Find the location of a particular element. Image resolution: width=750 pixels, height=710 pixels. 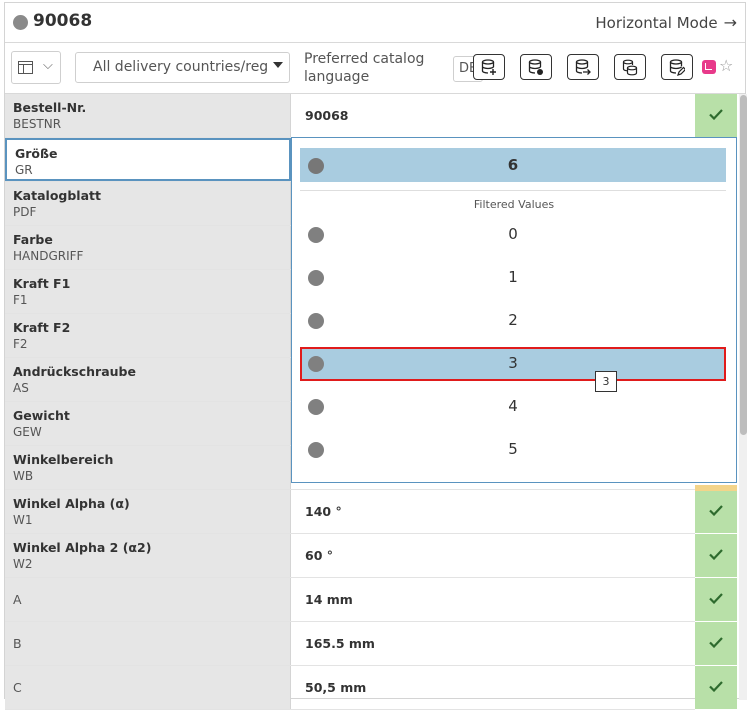

dropdown-divider is located at coordinates (513, 190).